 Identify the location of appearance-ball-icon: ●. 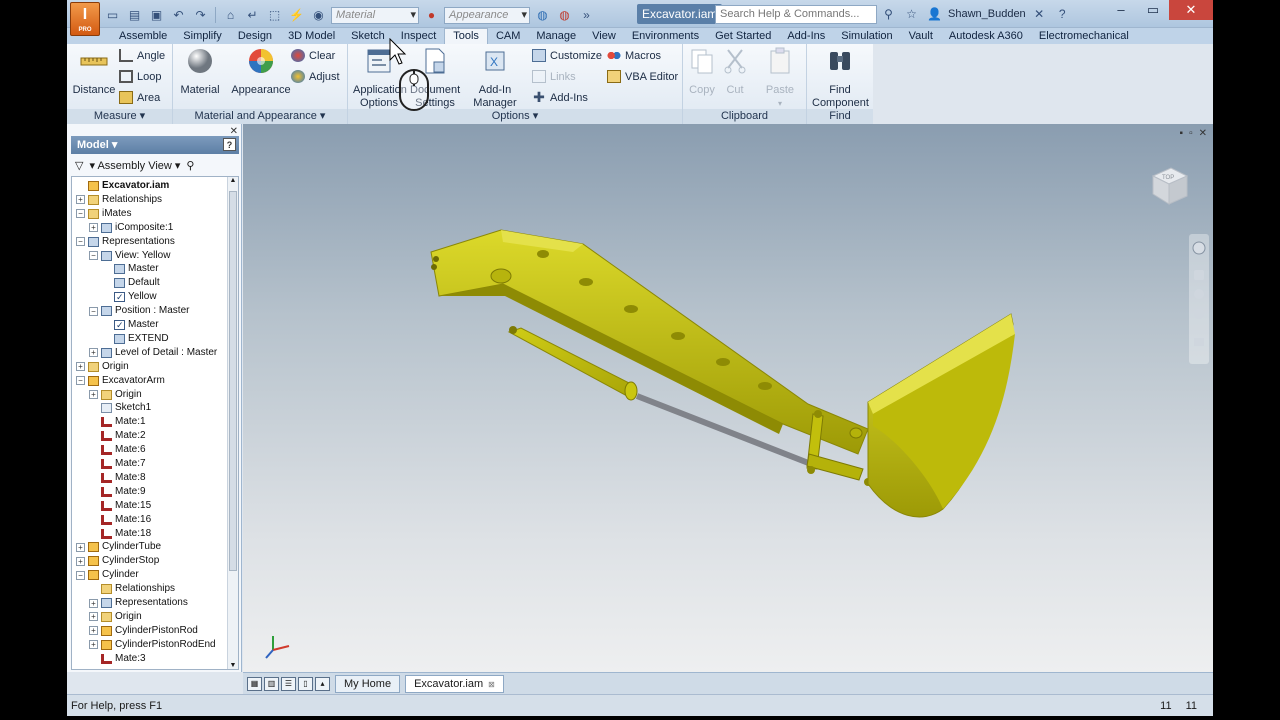
(431, 15).